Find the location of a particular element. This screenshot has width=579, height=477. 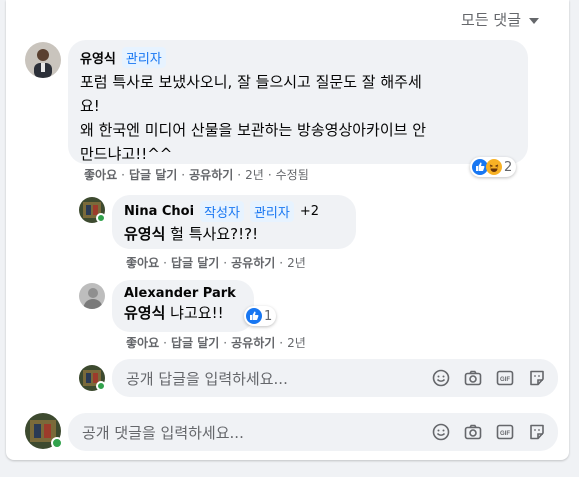

comment-author: 유영식 is located at coordinates (98, 57).